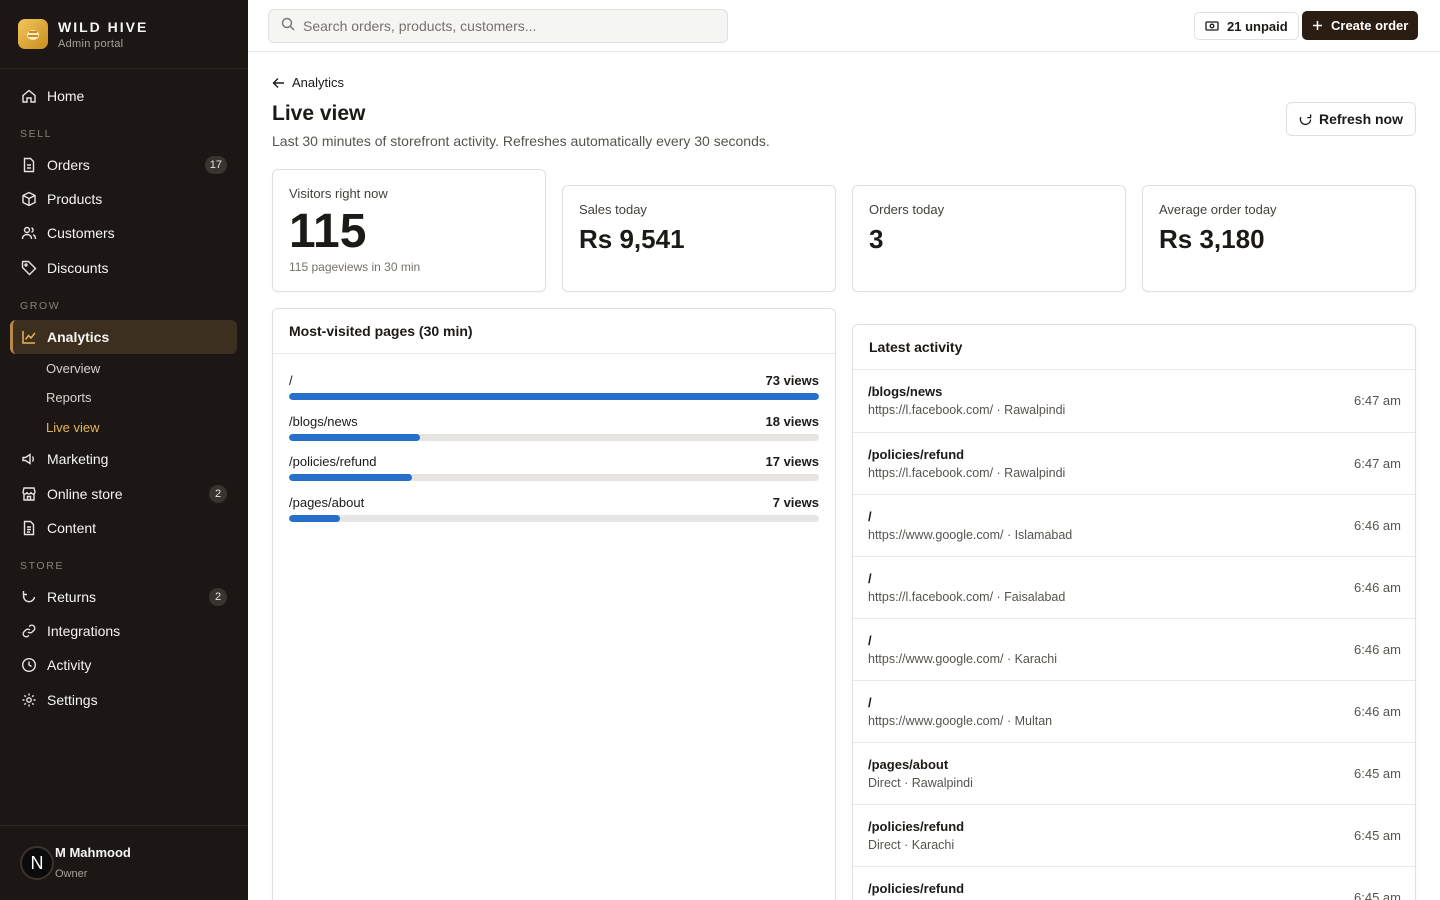 The height and width of the screenshot is (900, 1440). I want to click on brand-subtitle: Admin portal, so click(91, 43).